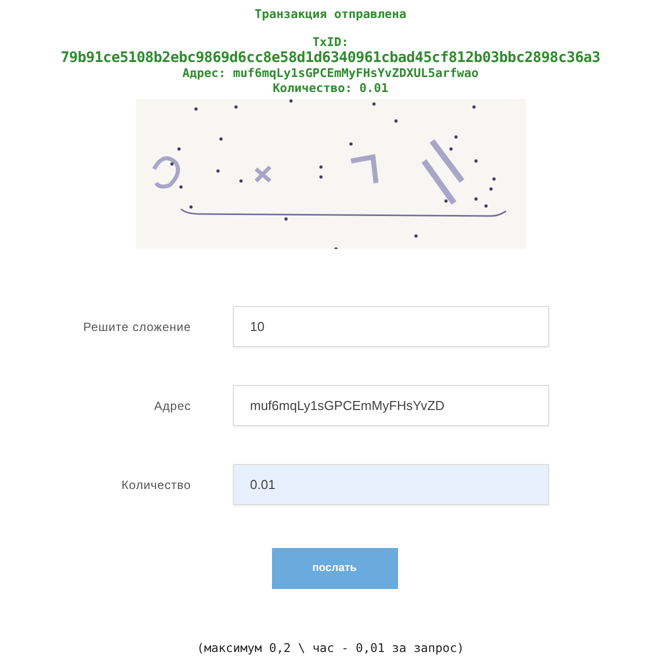  I want to click on status-title: Транзакция отправлена, so click(330, 14).